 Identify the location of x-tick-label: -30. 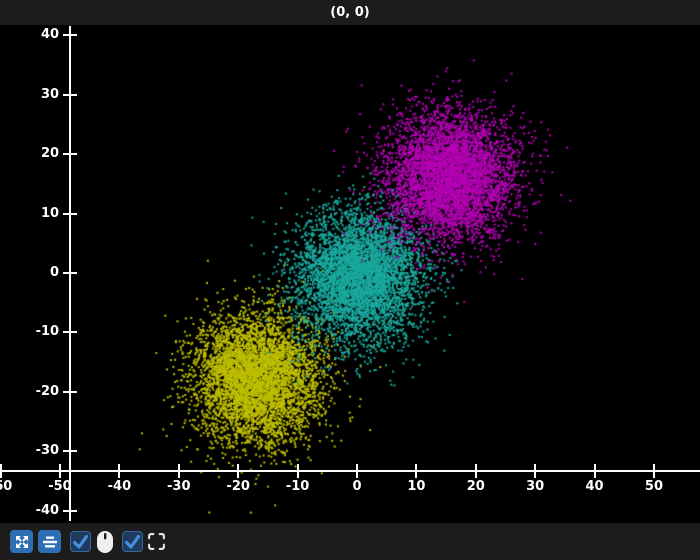
(179, 487).